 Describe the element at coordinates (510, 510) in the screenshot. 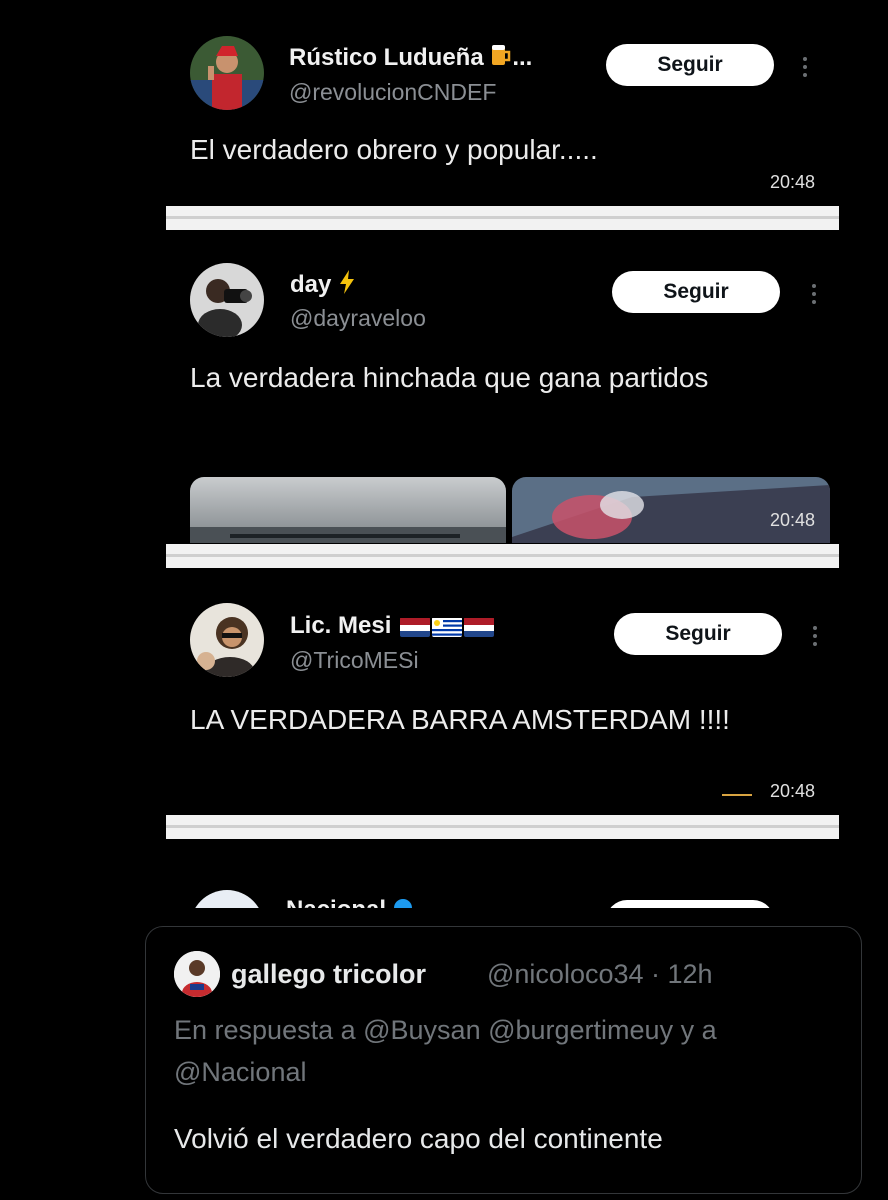

I see `media-gallery` at that location.